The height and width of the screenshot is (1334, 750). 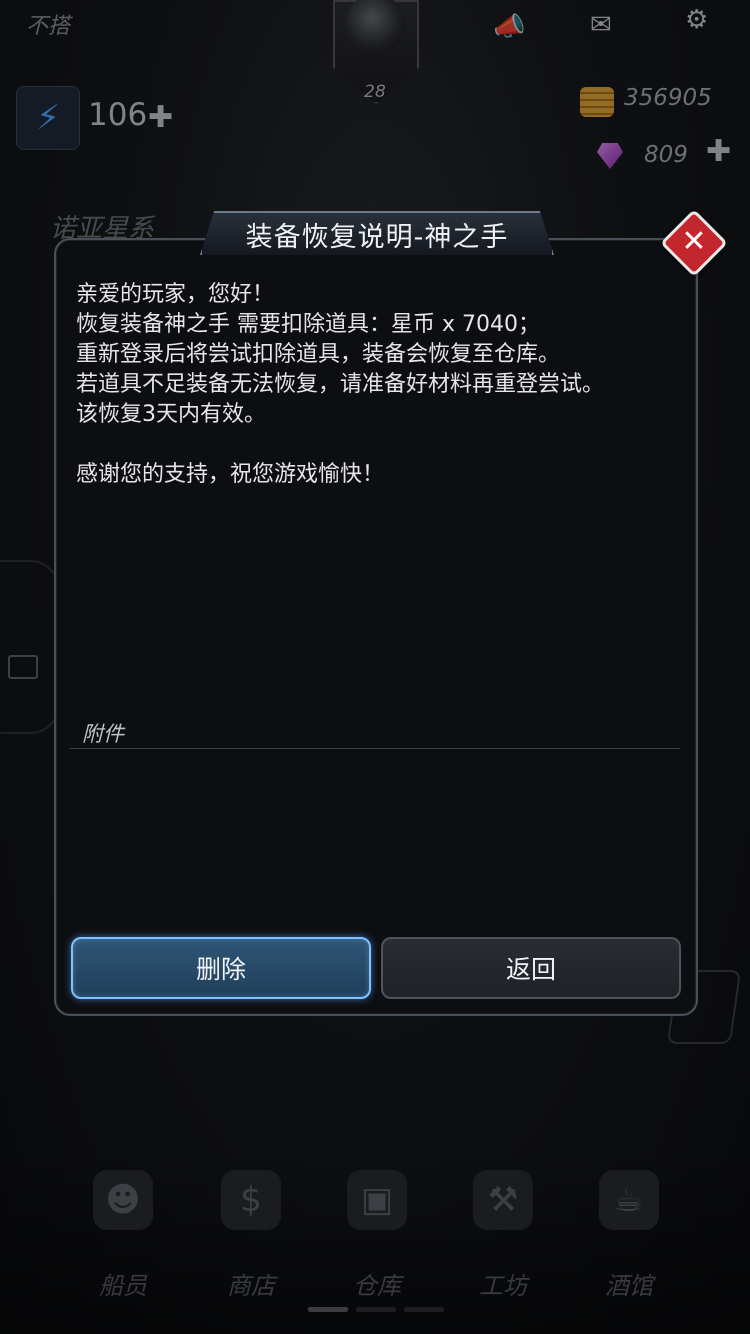 What do you see at coordinates (318, 354) in the screenshot?
I see `message-line: 重新登录后将尝试扣除道具，装备会恢复至仓库。` at bounding box center [318, 354].